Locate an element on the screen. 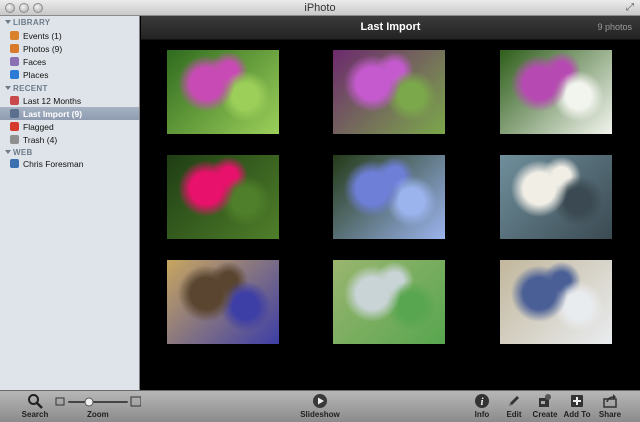 The image size is (640, 422). slideshow-button: Slideshow is located at coordinates (320, 407).